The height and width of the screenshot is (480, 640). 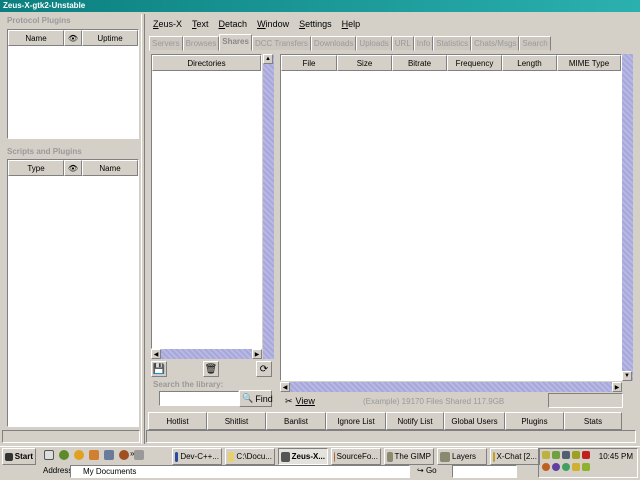 I want to click on hotlist-button: Hotlist, so click(x=177, y=421).